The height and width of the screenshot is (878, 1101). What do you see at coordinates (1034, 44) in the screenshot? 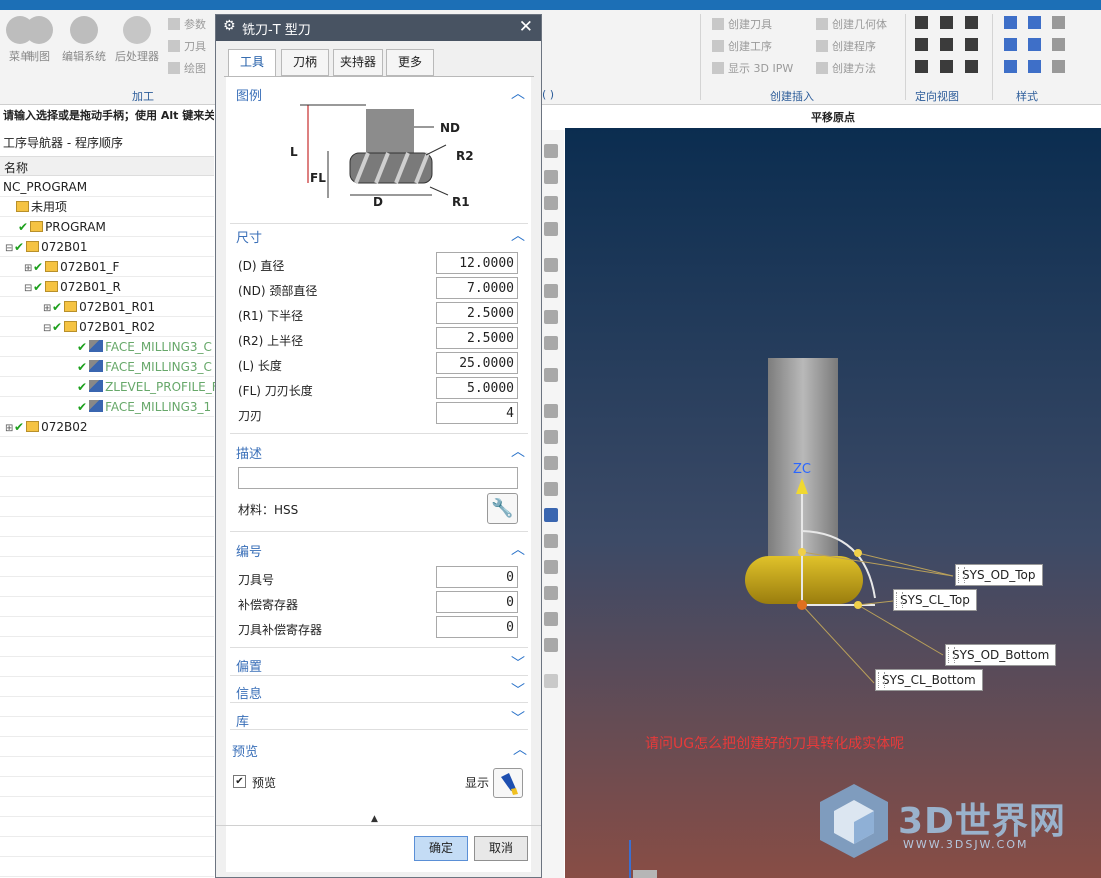
I see `style-hidden-icon` at bounding box center [1034, 44].